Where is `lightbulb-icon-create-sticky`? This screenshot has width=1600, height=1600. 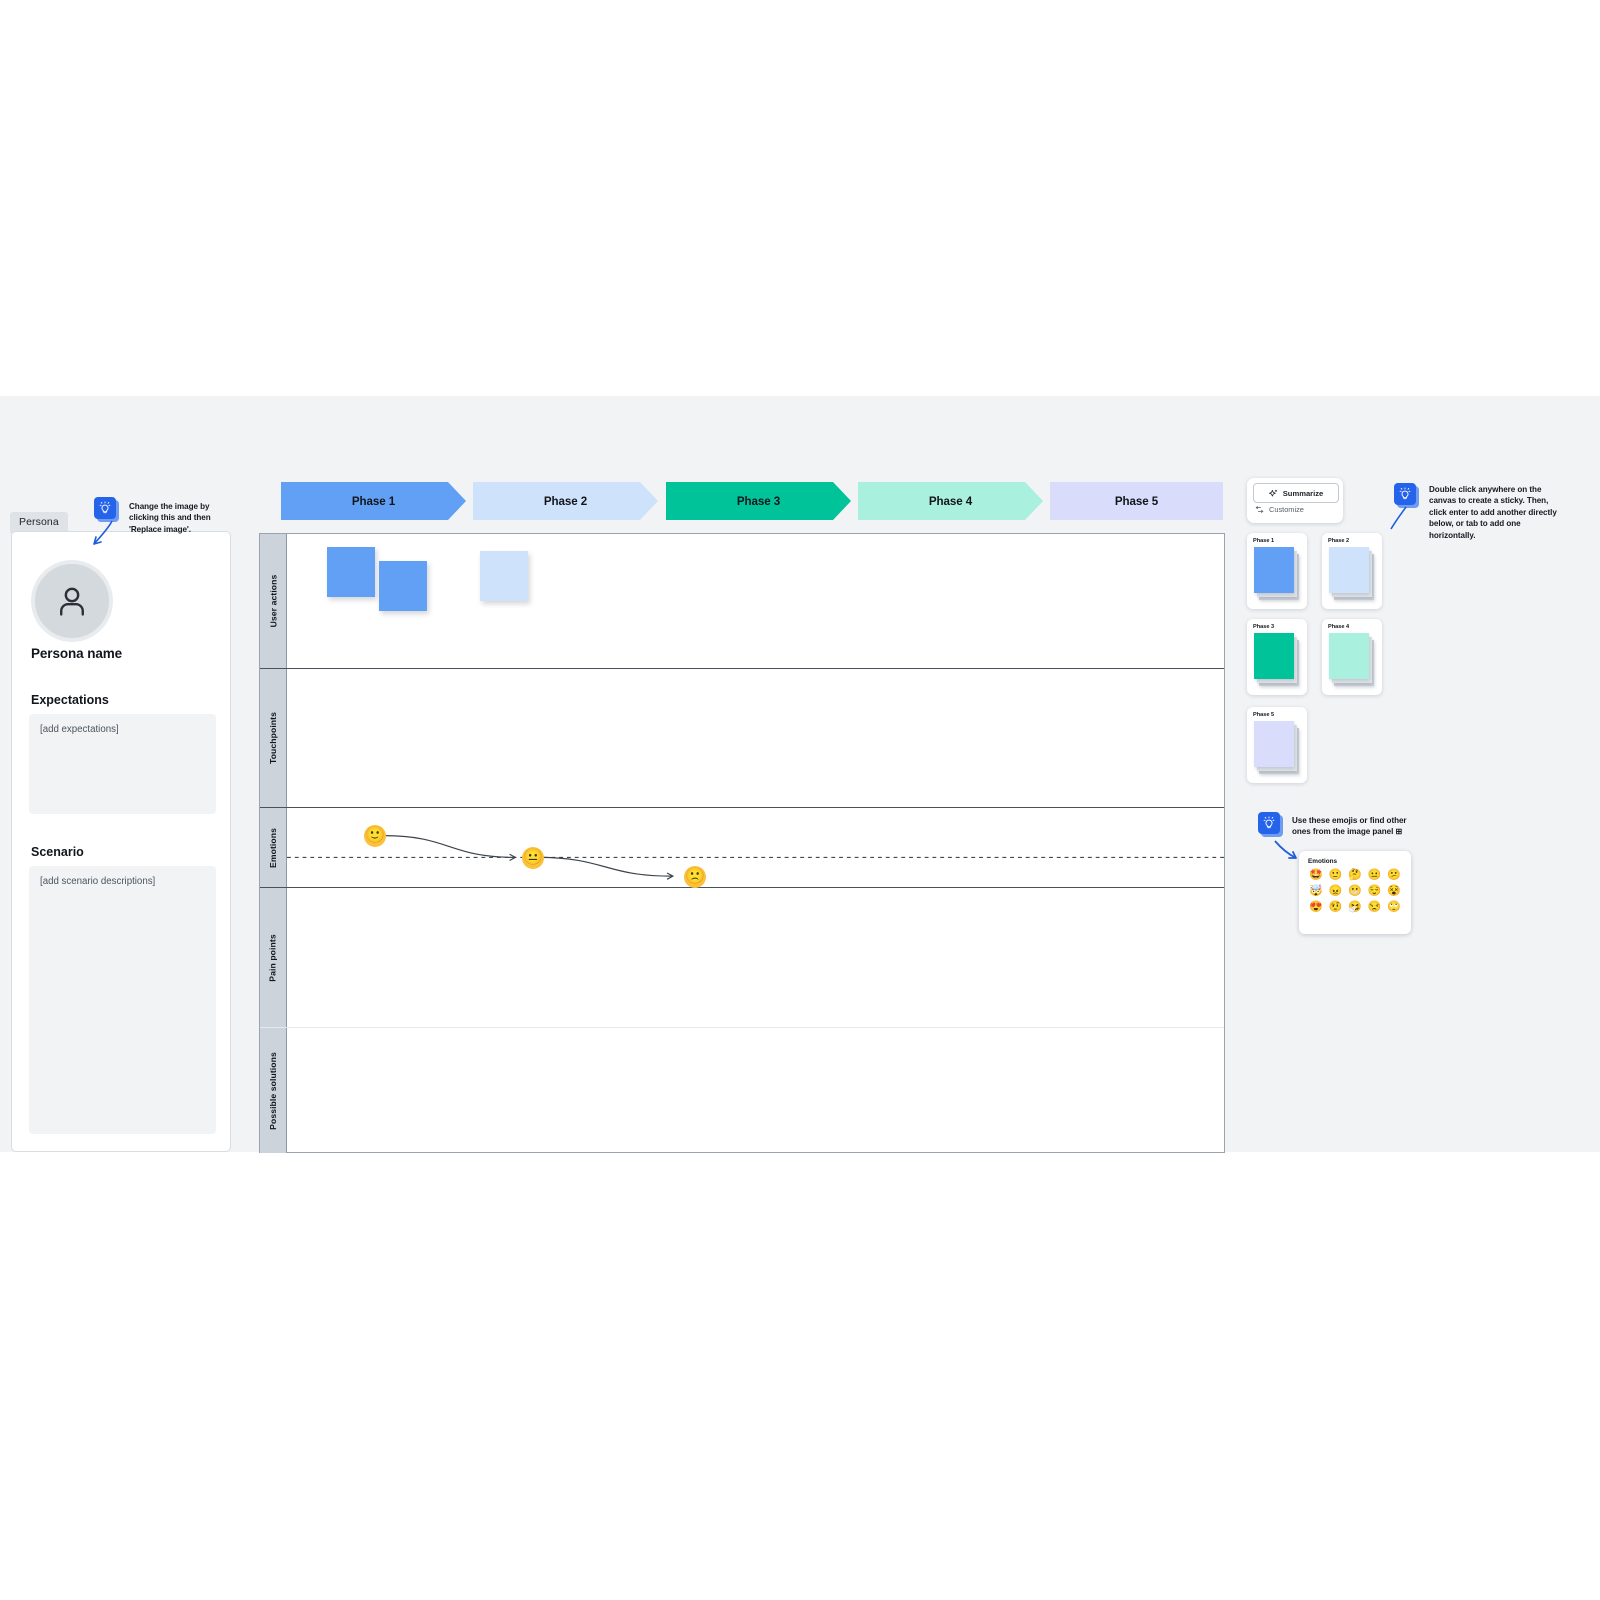
lightbulb-icon-create-sticky is located at coordinates (1405, 494).